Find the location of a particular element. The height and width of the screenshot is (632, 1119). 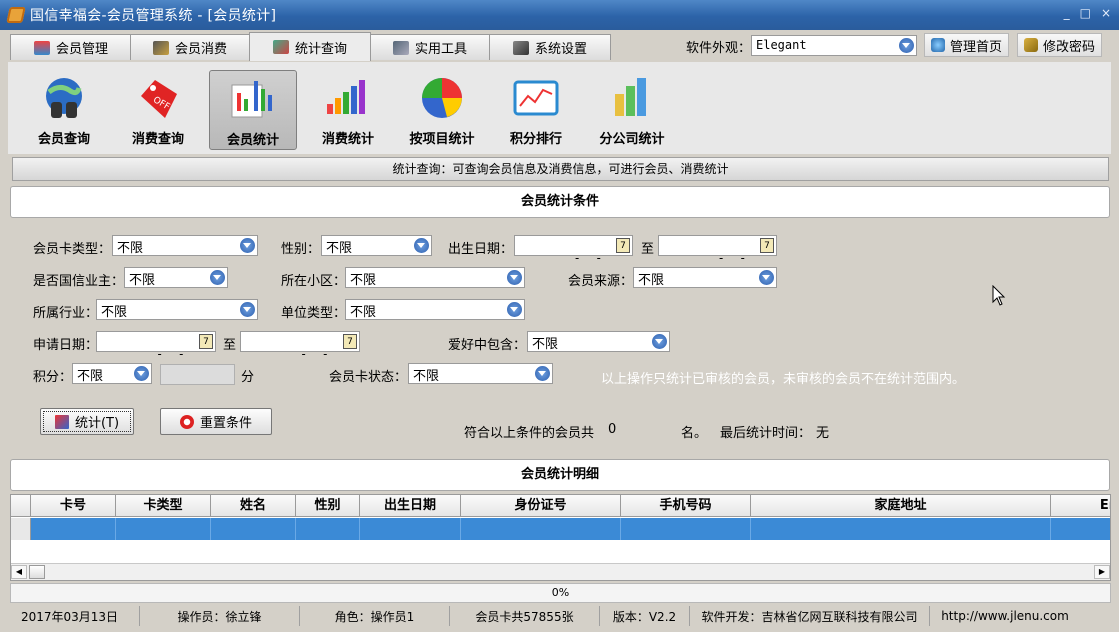

tab-tools: 实用工具 is located at coordinates (430, 47).